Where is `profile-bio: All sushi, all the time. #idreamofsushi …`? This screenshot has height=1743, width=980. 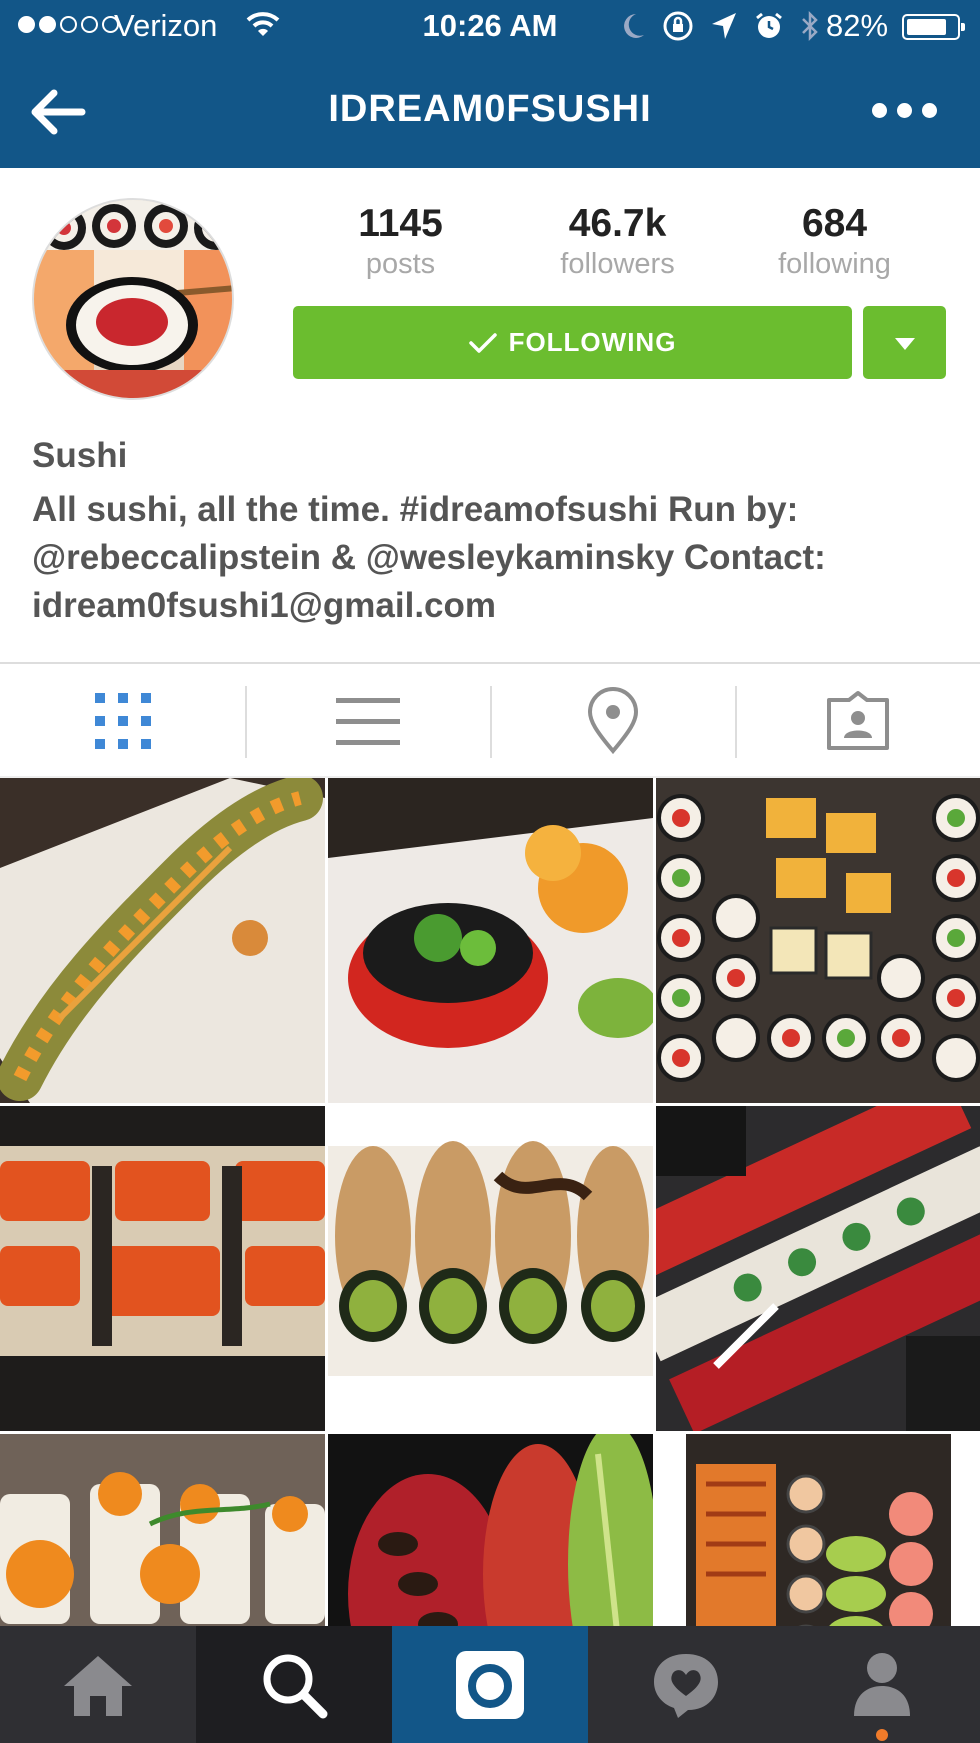
profile-bio: All sushi, all the time. #idreamofsushi … is located at coordinates (429, 557).